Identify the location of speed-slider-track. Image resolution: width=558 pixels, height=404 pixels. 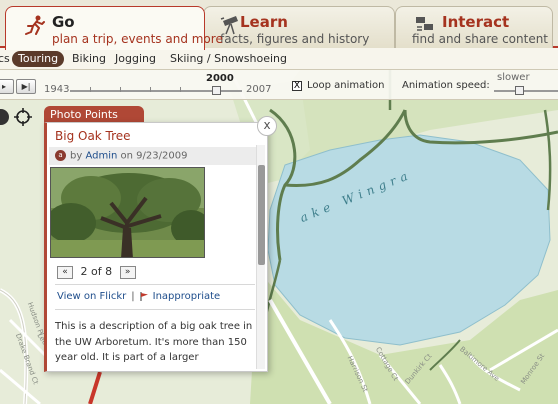
(526, 91).